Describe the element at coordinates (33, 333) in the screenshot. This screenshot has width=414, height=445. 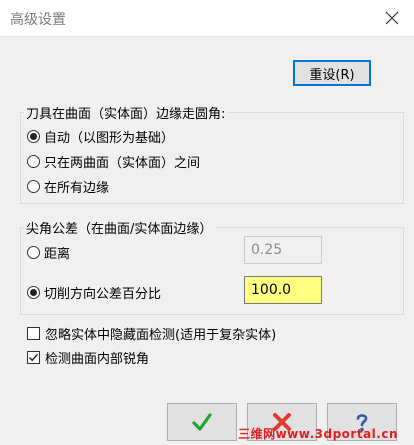
I see `check-ignore-hidden-box` at that location.